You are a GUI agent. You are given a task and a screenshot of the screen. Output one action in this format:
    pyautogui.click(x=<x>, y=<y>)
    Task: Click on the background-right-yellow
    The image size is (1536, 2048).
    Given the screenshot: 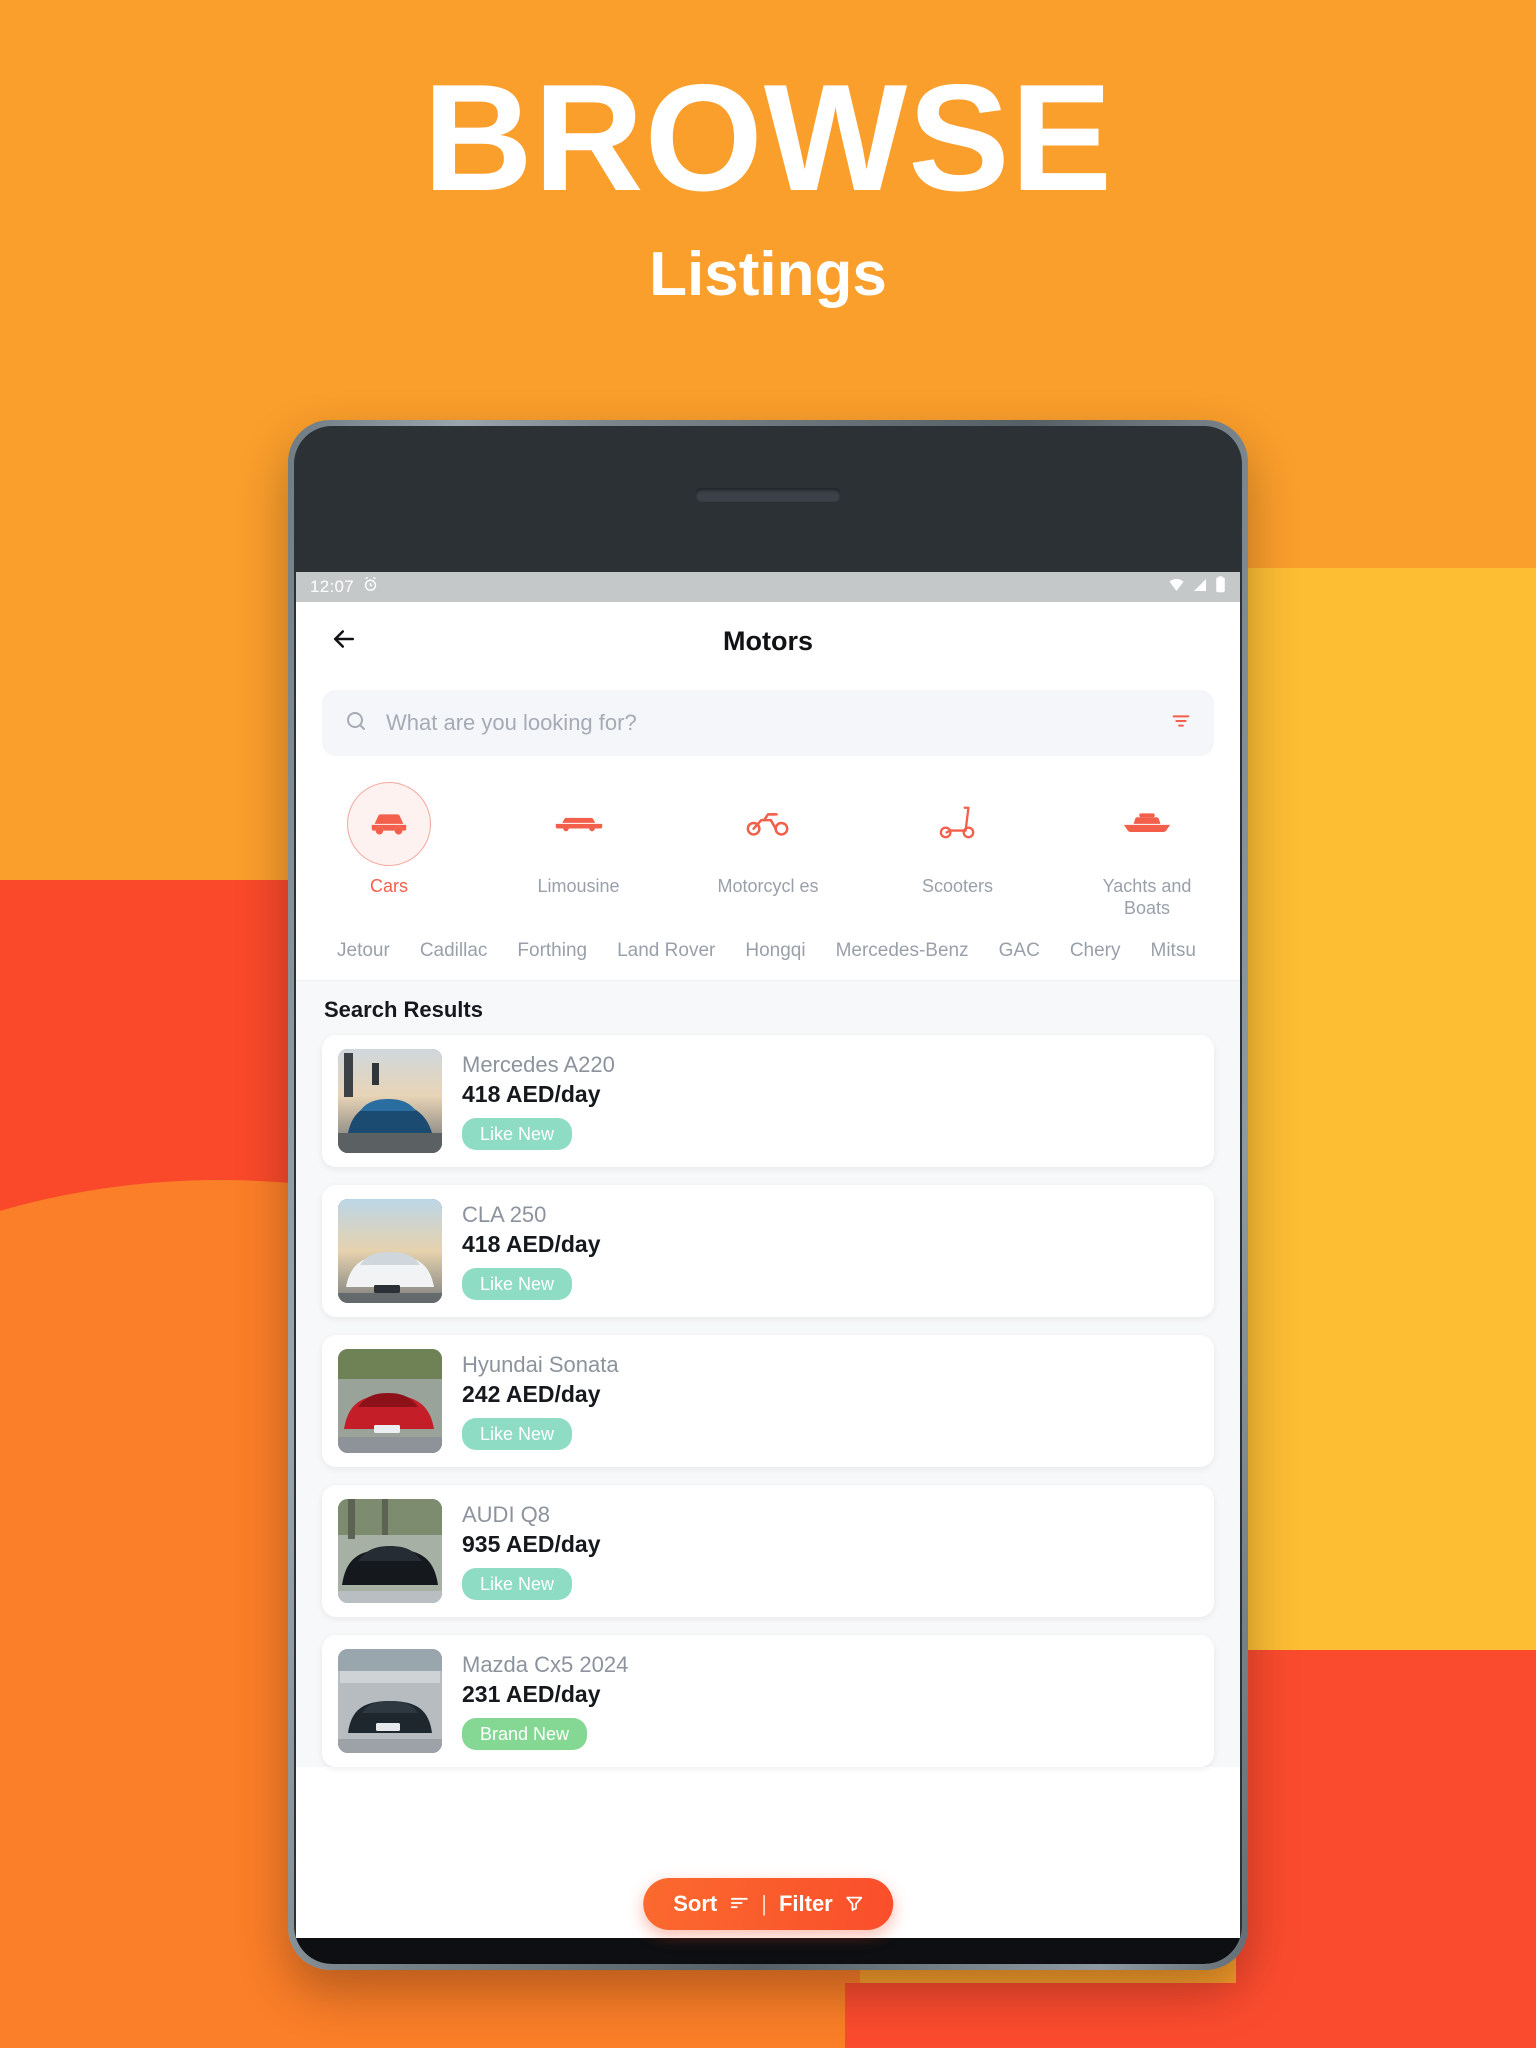 What is the action you would take?
    pyautogui.click(x=1386, y=1113)
    